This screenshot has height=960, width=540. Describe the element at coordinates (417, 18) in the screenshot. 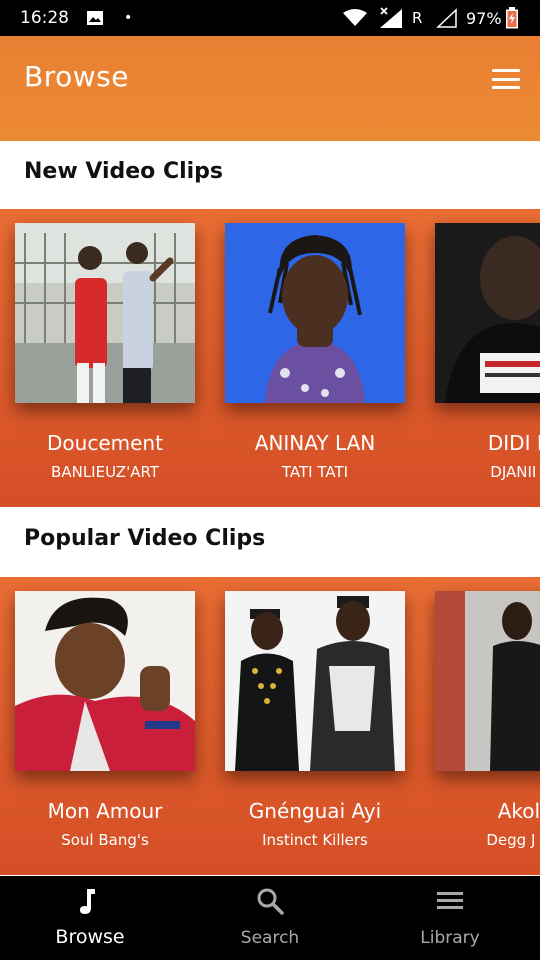

I see `roaming-indicator: R` at that location.